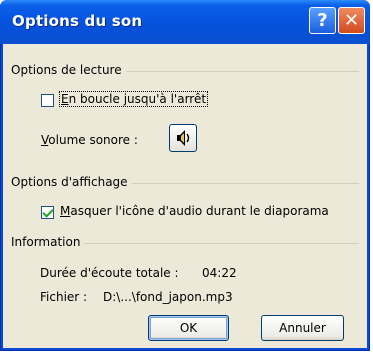  I want to click on ok-button-label: OK, so click(188, 328).